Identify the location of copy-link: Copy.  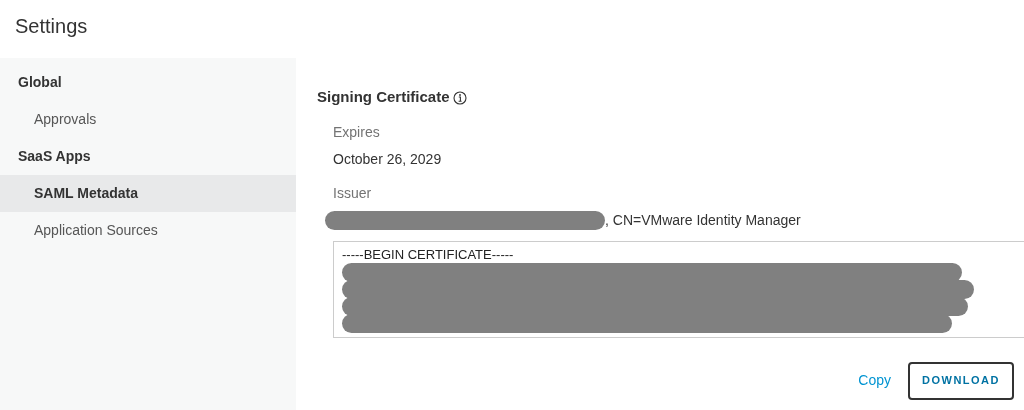
(874, 380).